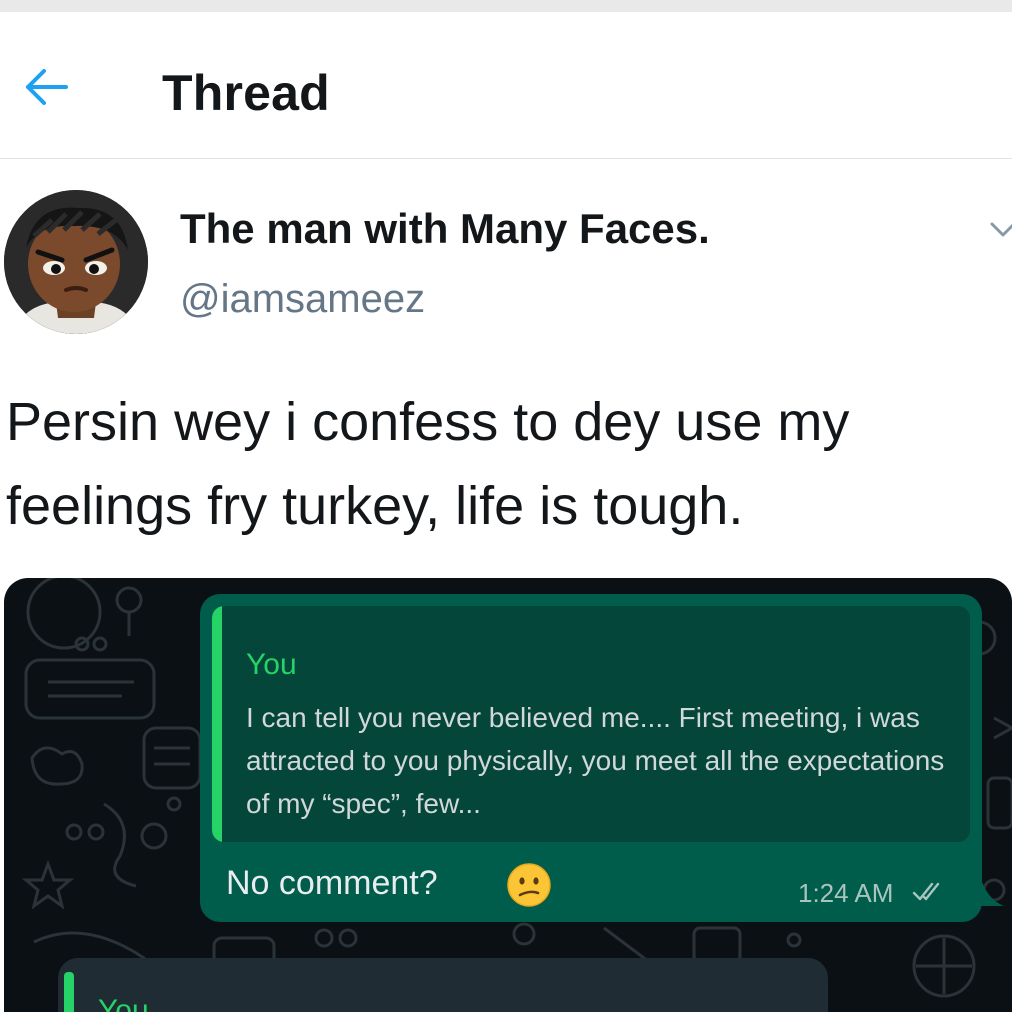 Image resolution: width=1012 pixels, height=1012 pixels. What do you see at coordinates (246, 93) in the screenshot?
I see `page-title: Thread` at bounding box center [246, 93].